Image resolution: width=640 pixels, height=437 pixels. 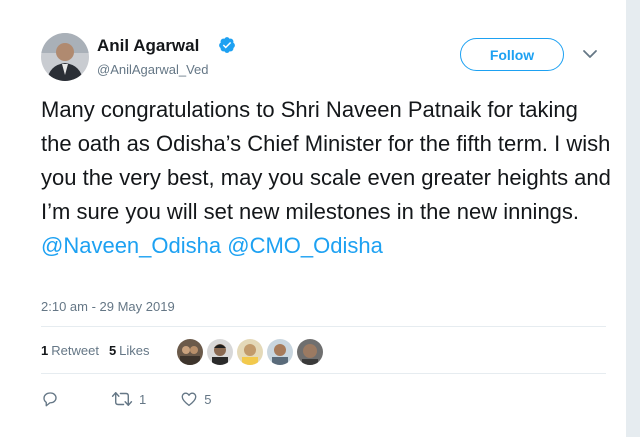 I want to click on likes-stat: 5 Likes, so click(x=129, y=350).